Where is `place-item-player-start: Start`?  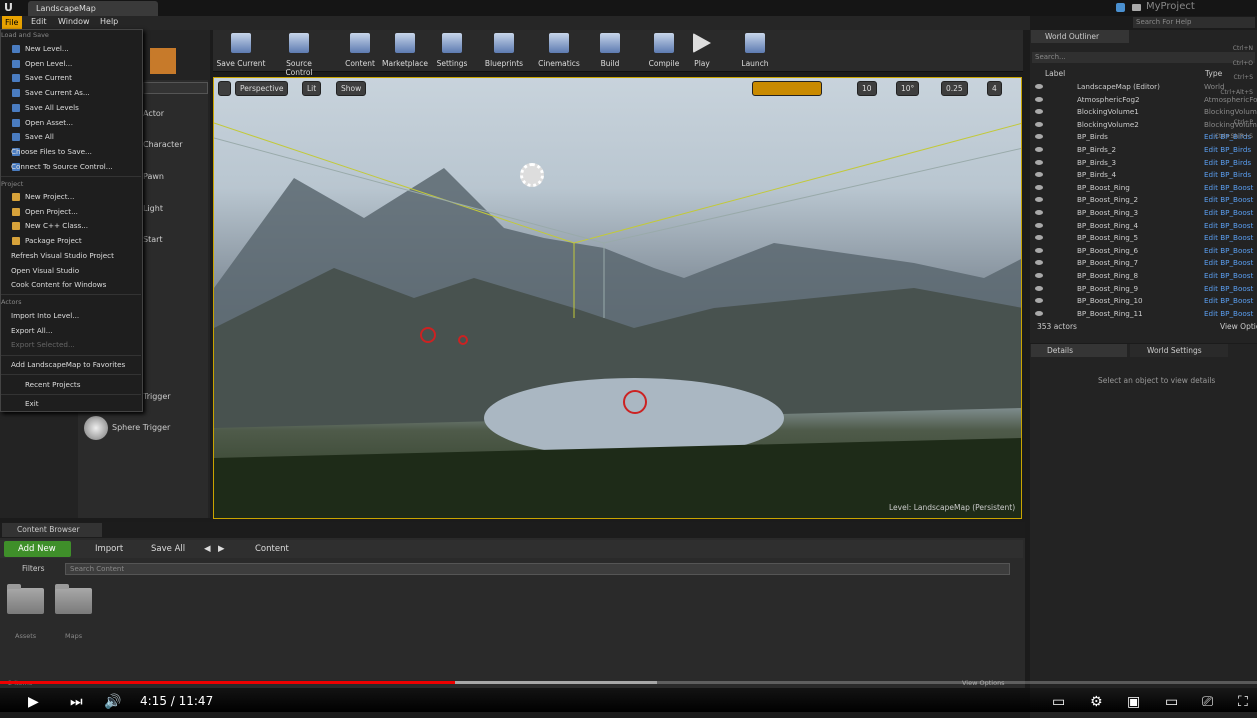 place-item-player-start: Start is located at coordinates (153, 239).